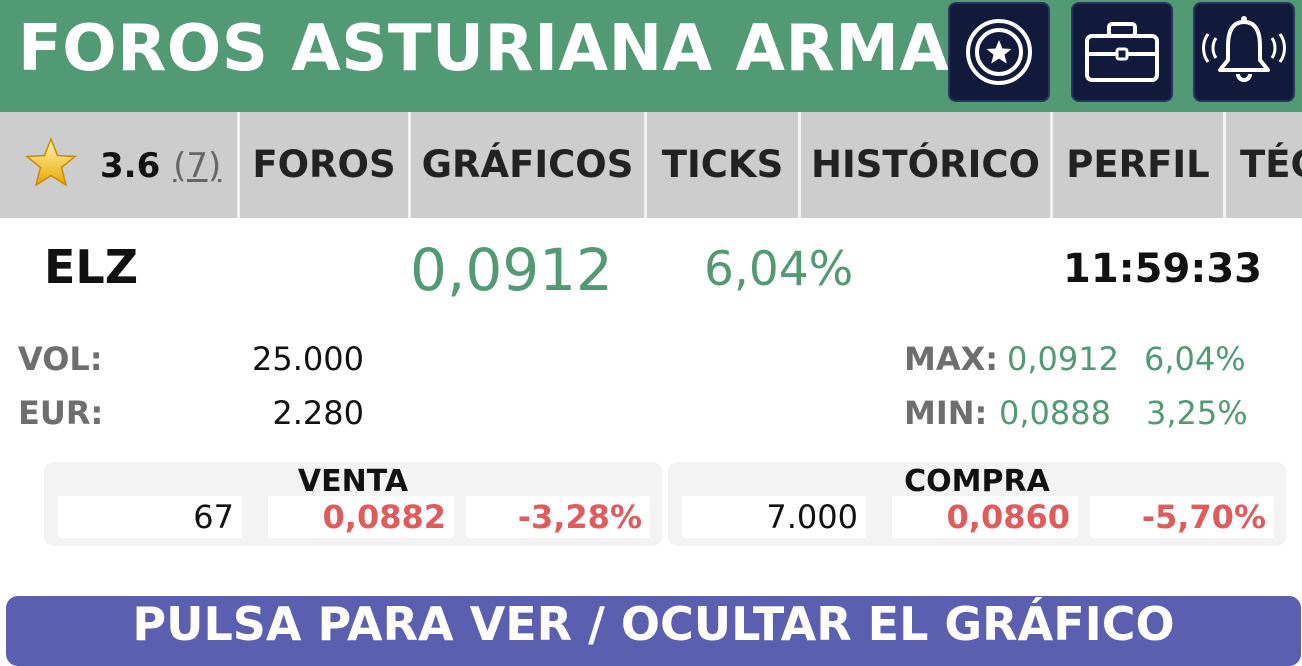  What do you see at coordinates (60, 359) in the screenshot?
I see `volume-label: VOL:` at bounding box center [60, 359].